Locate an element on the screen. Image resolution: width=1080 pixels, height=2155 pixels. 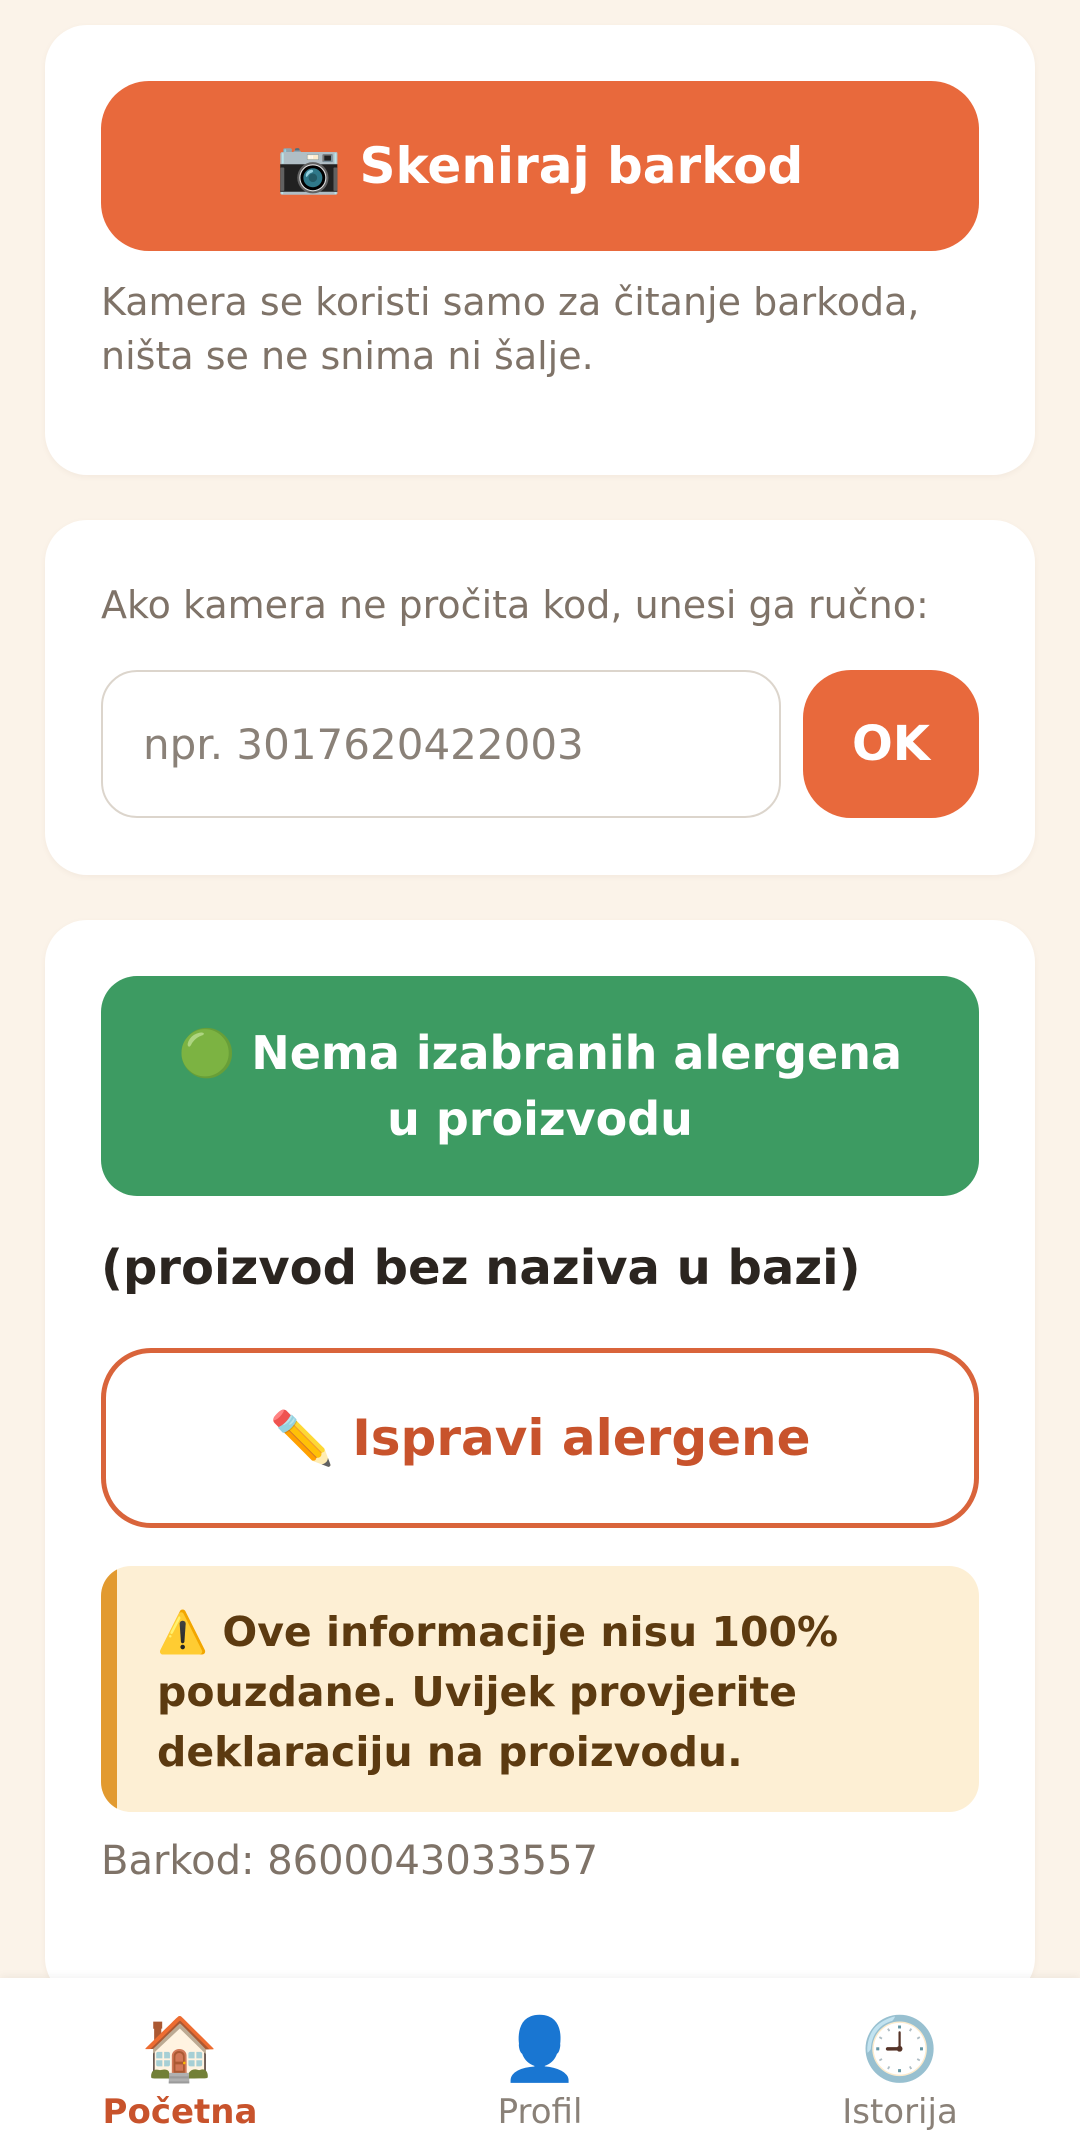
green-circle-icon: 🟢 is located at coordinates (206, 1053).